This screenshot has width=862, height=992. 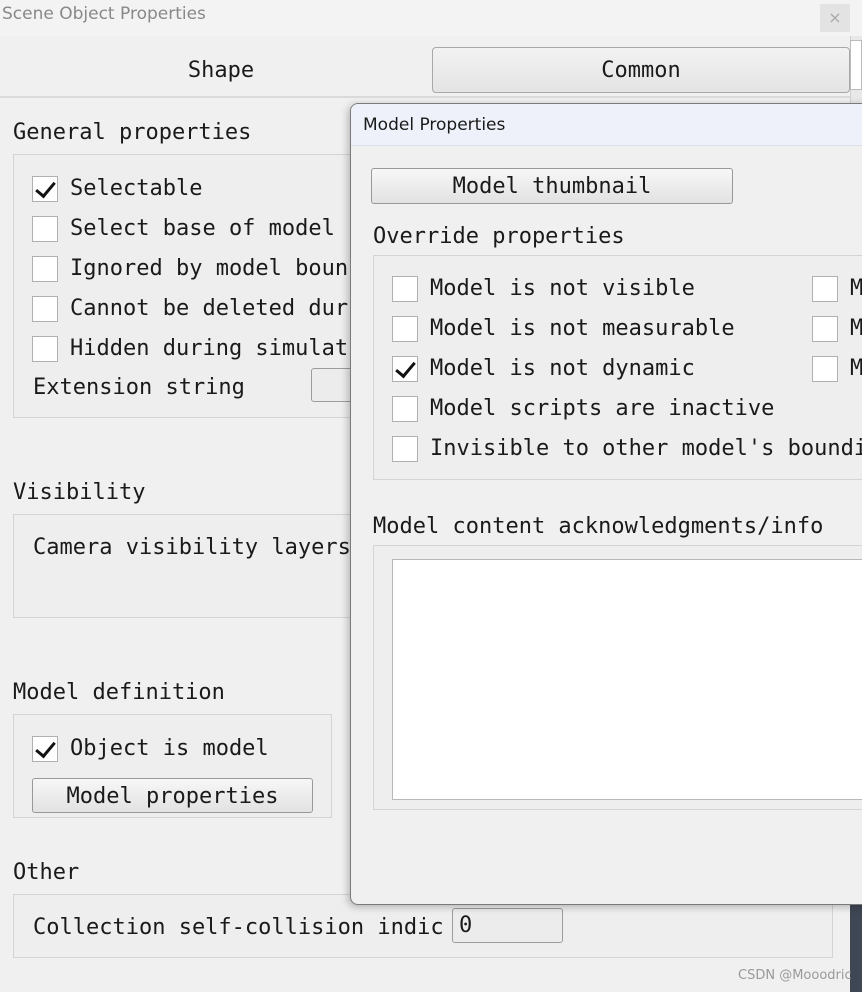 I want to click on general-properties-title: General properties, so click(x=132, y=132).